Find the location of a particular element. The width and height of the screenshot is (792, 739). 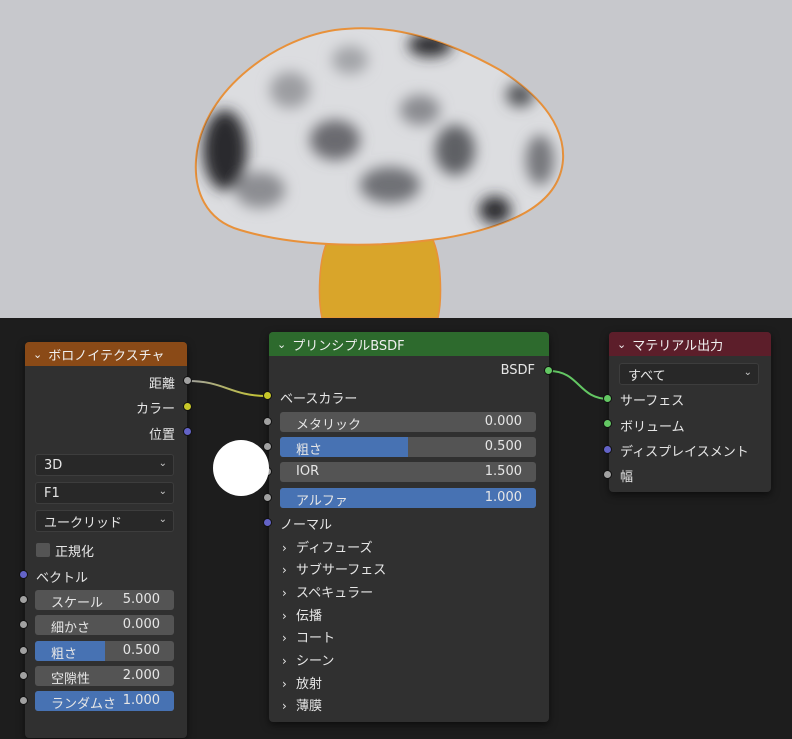

alpha-input-socket is located at coordinates (267, 497).